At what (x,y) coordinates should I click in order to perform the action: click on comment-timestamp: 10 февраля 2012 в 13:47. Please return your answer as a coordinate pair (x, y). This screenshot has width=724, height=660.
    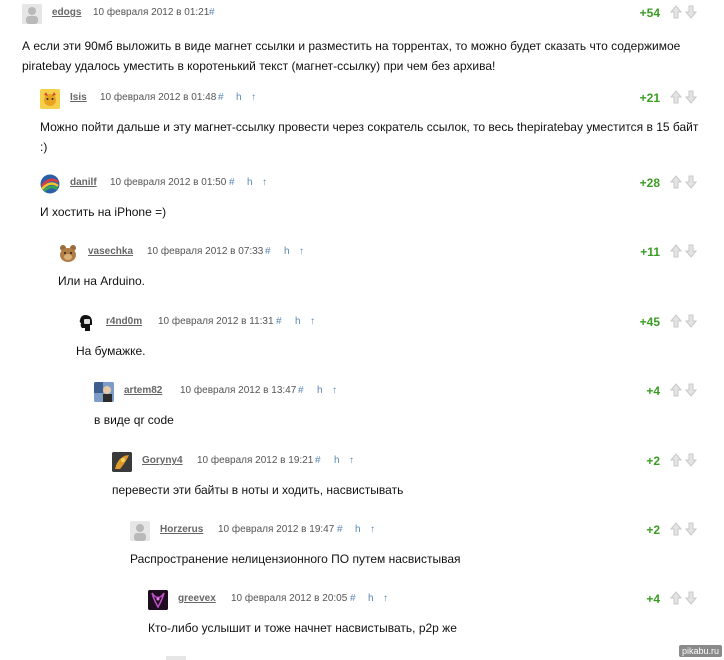
    Looking at the image, I should click on (238, 390).